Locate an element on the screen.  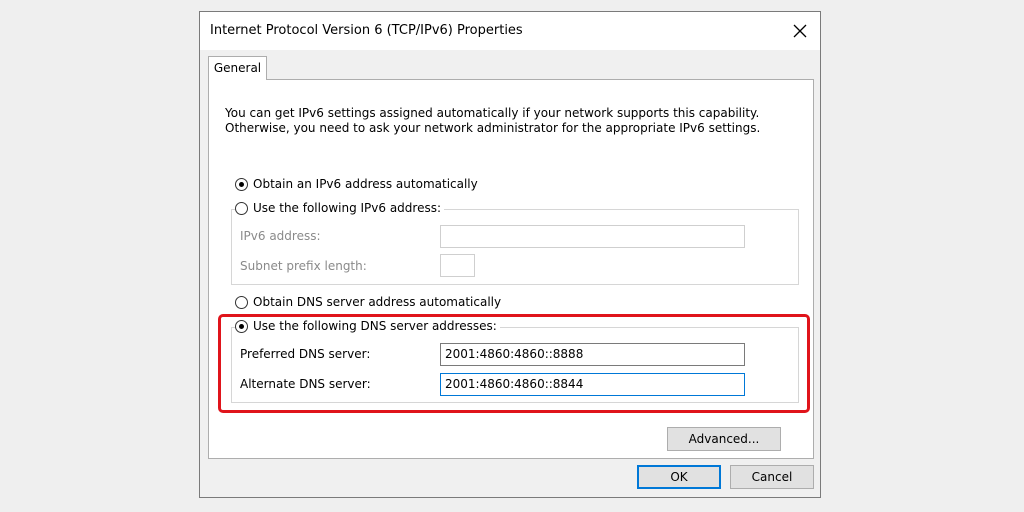
obtain-ipv6-auto-radio: Obtain an IPv6 address automatically is located at coordinates (356, 184).